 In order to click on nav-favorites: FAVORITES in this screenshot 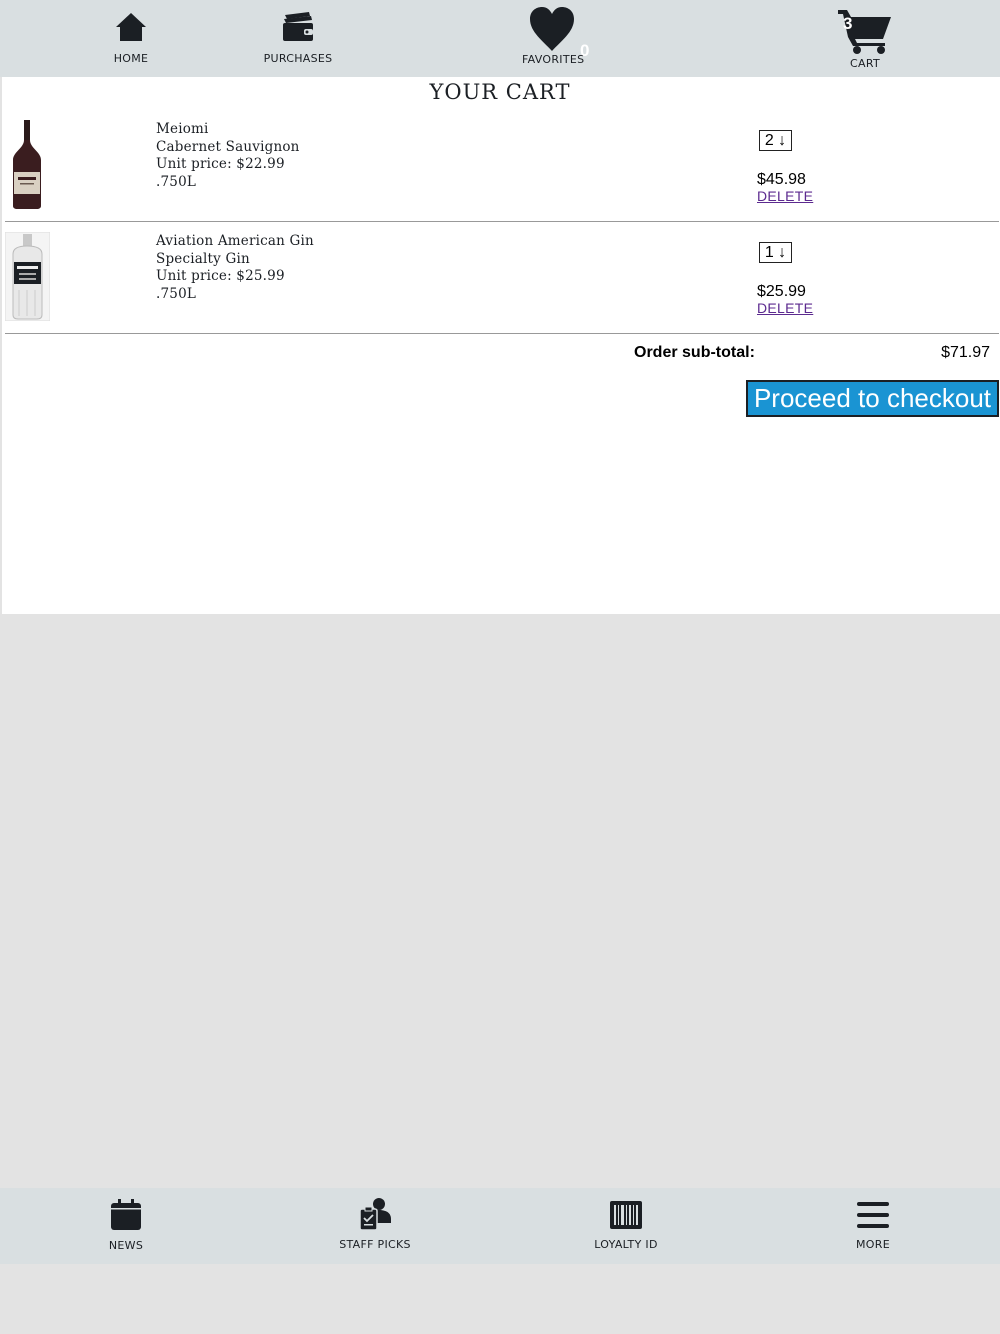, I will do `click(553, 36)`.